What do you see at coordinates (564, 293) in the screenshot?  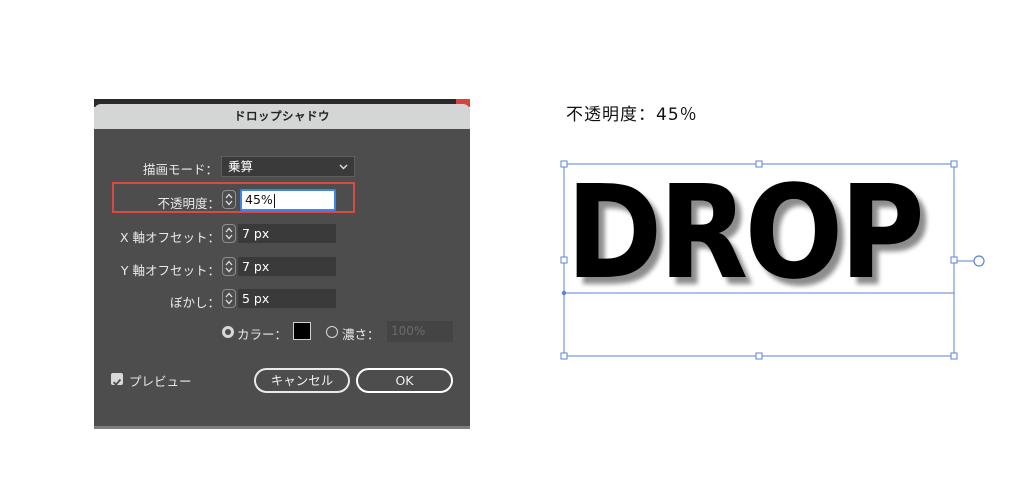 I see `anchor-point` at bounding box center [564, 293].